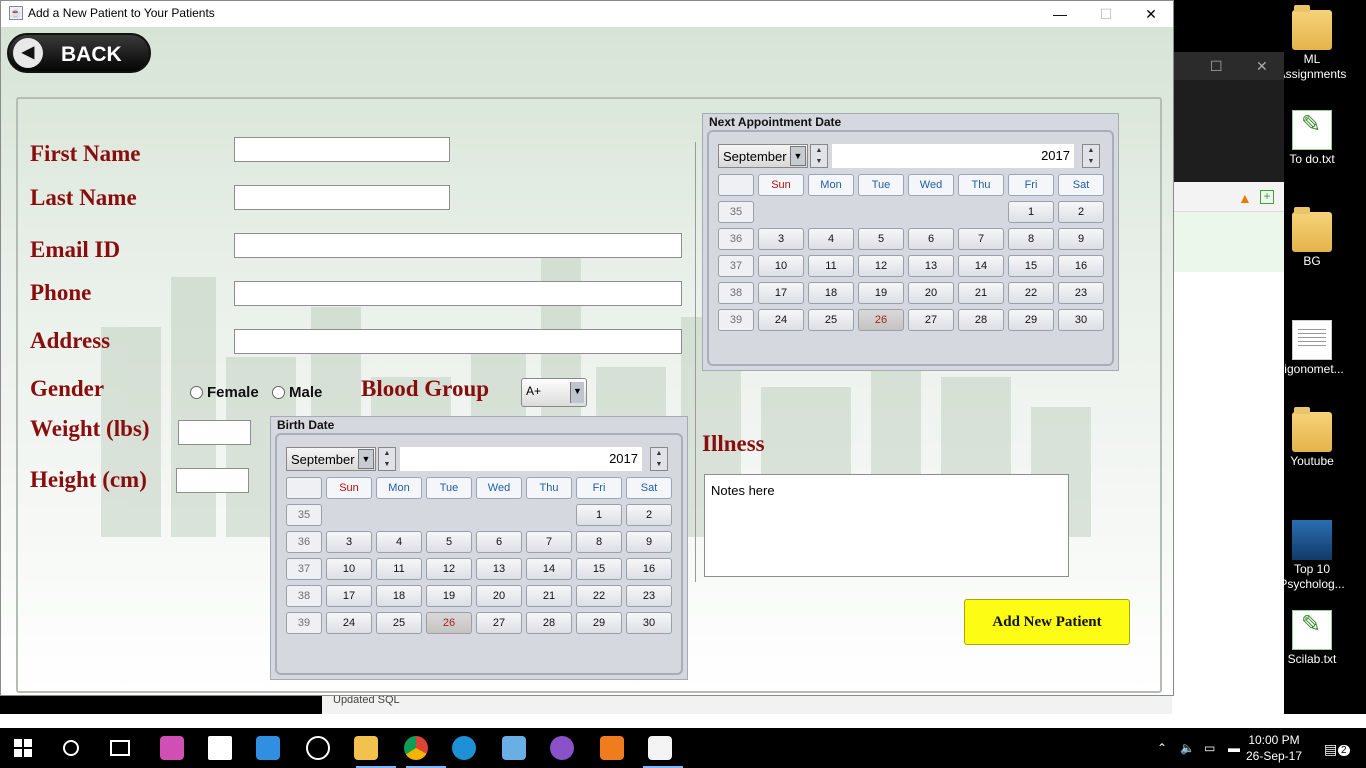  Describe the element at coordinates (172, 748) in the screenshot. I see `intellij-icon` at that location.